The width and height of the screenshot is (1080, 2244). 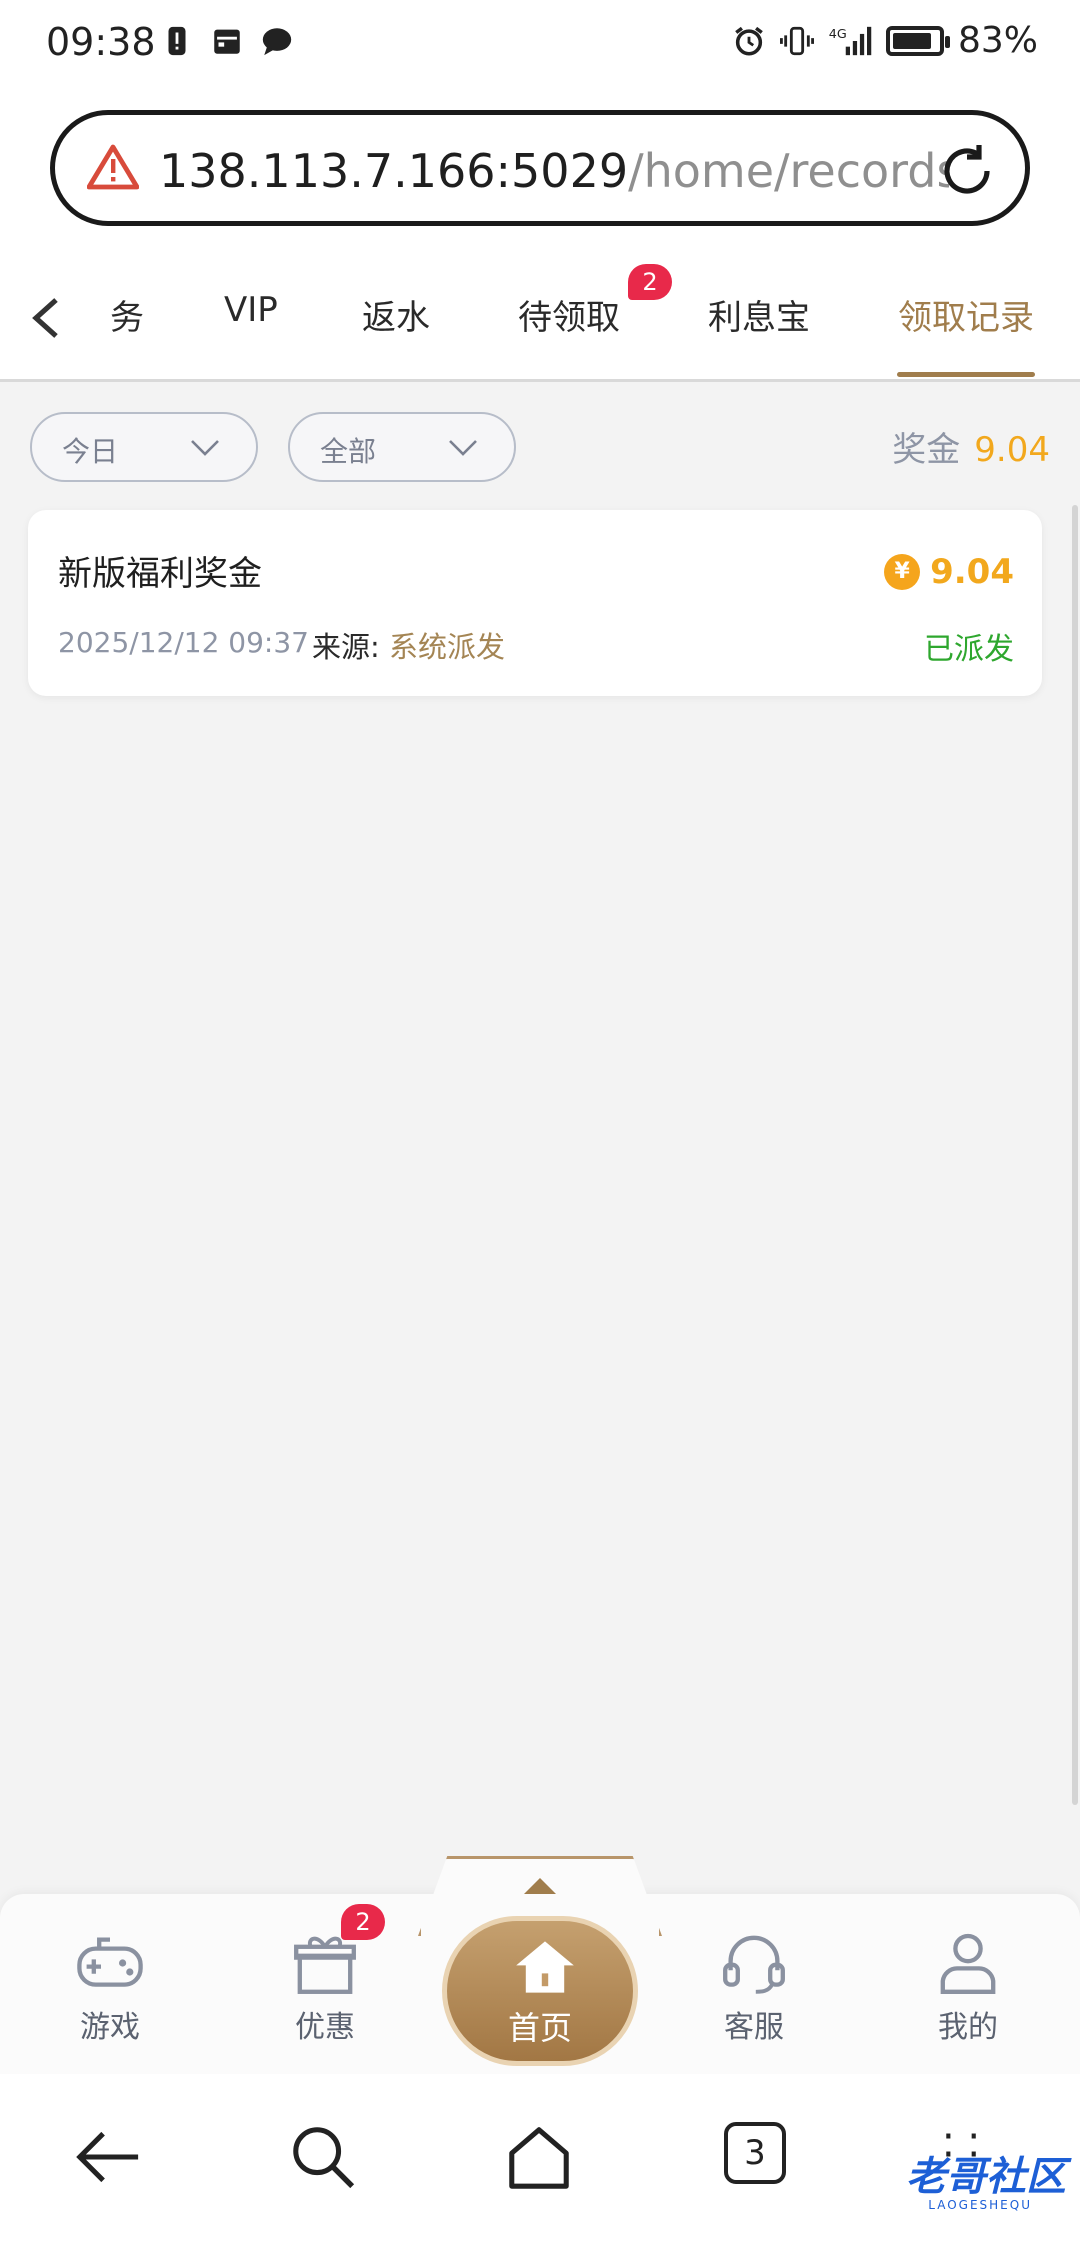 I want to click on gamepad-icon, so click(x=110, y=1962).